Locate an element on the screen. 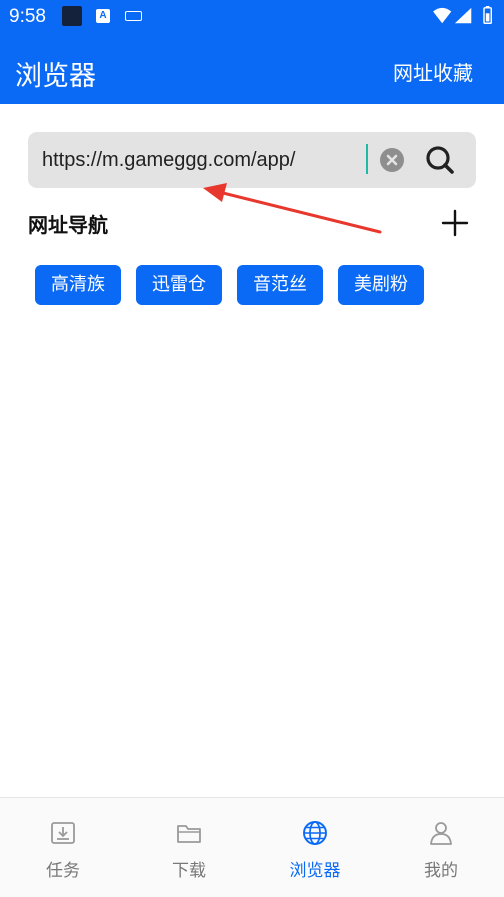 The height and width of the screenshot is (897, 504). tab-label: 我的 is located at coordinates (441, 871).